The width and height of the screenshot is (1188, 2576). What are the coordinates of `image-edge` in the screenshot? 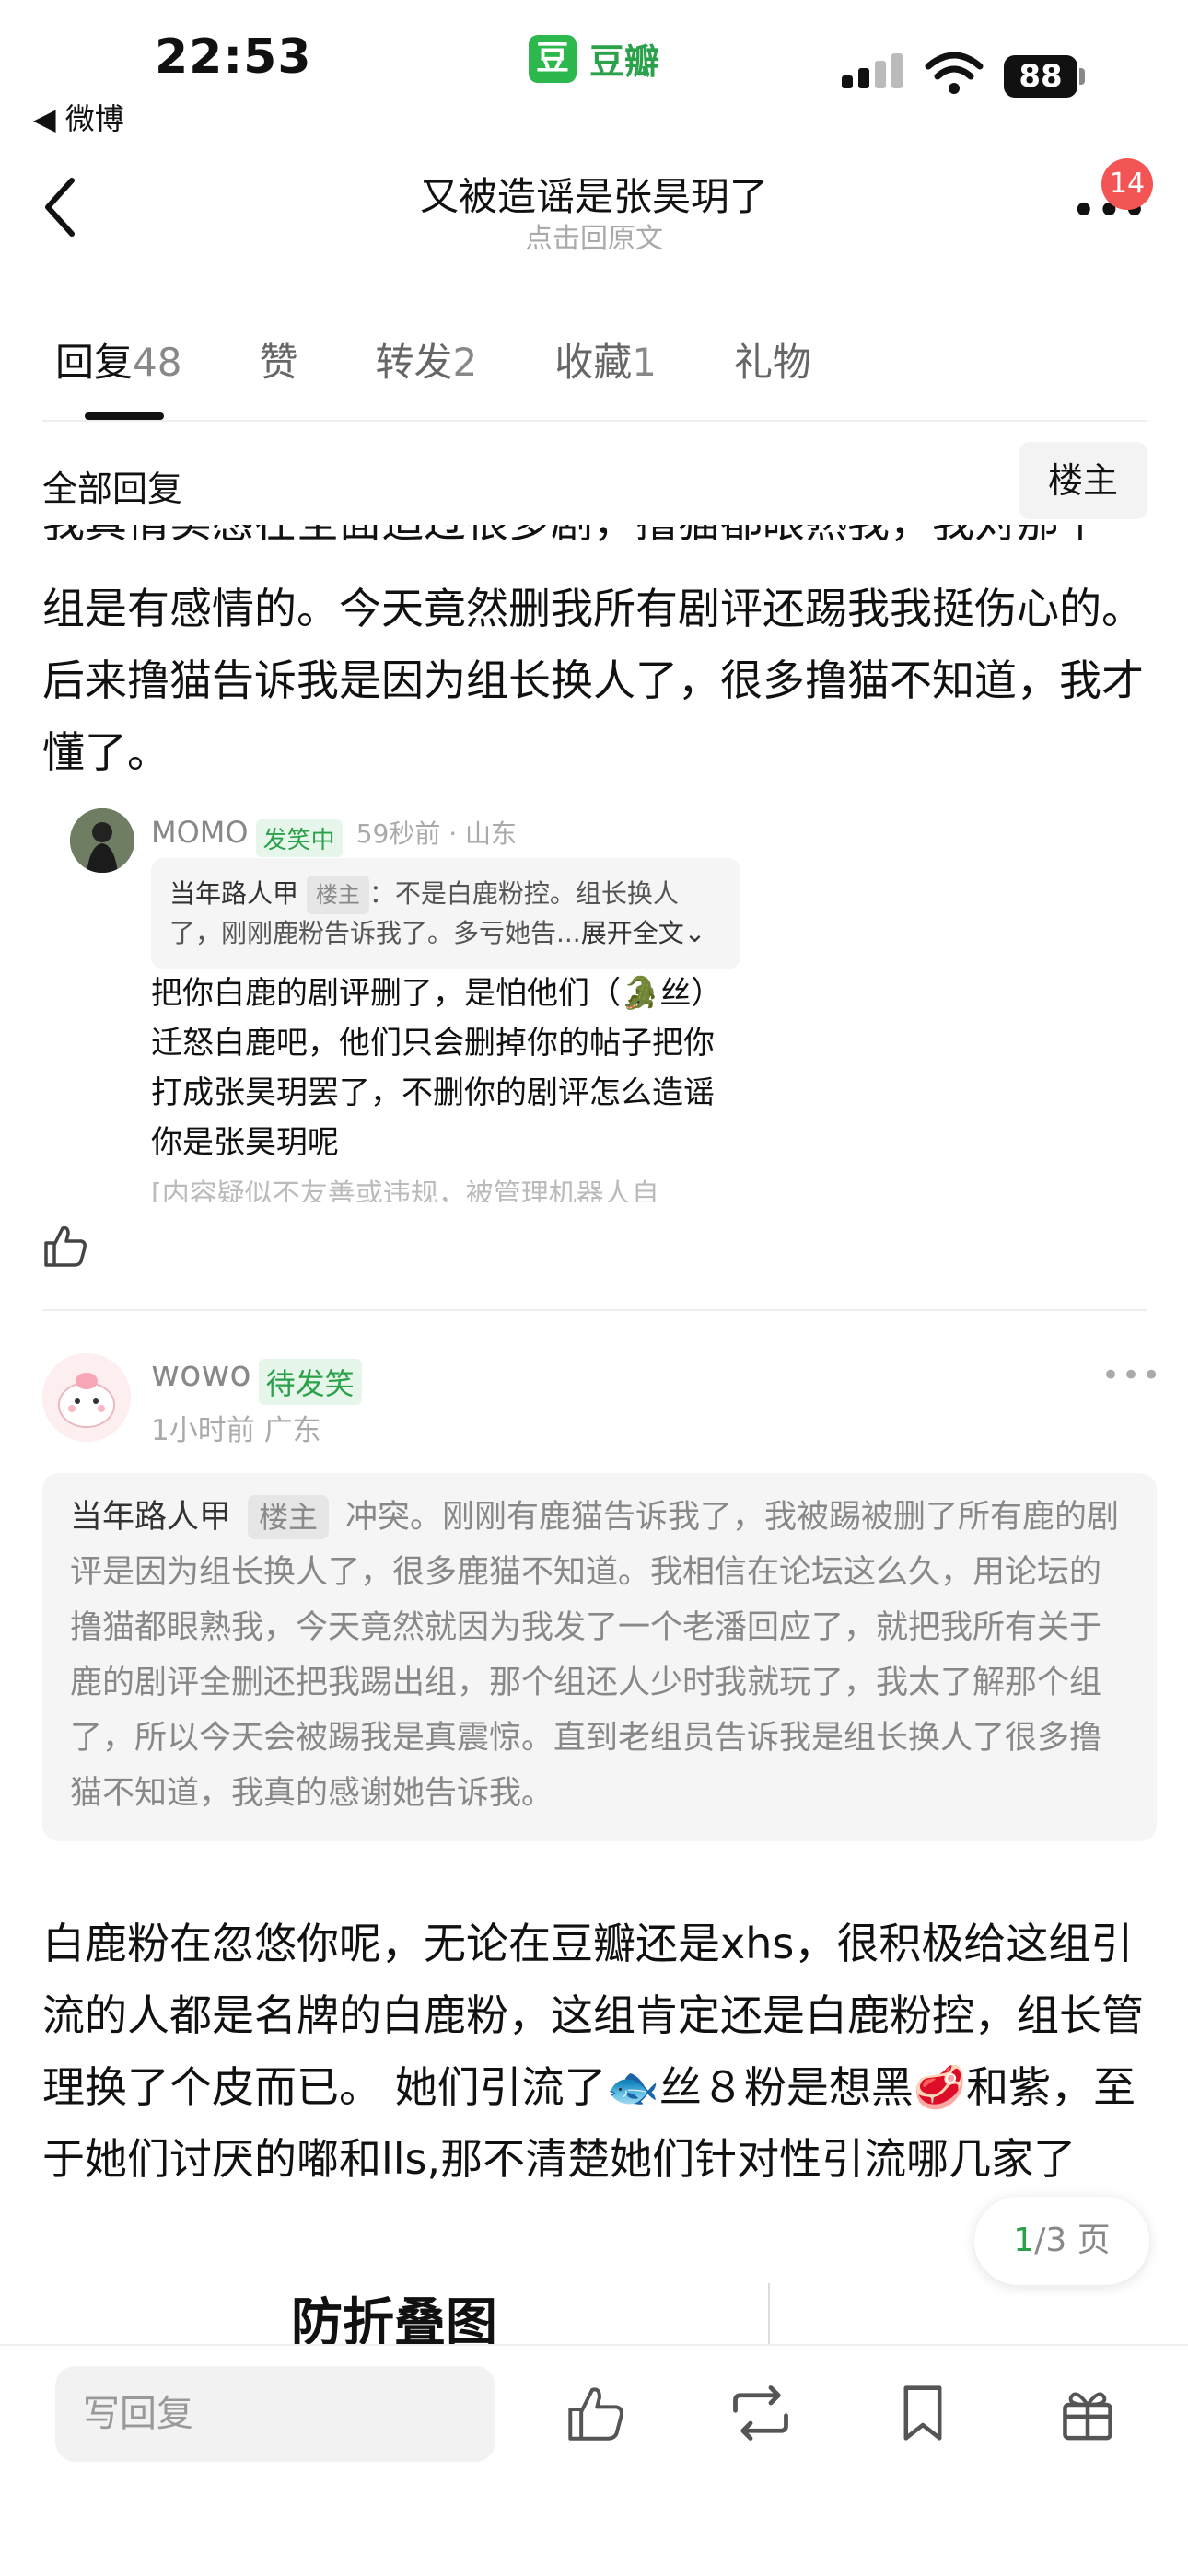 It's located at (769, 2313).